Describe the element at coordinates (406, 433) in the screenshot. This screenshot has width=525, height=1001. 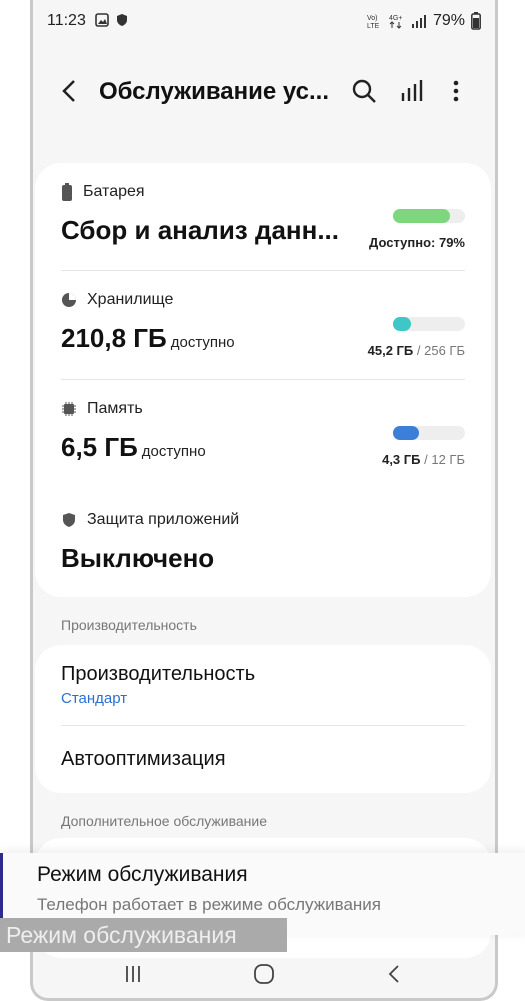
I see `memory-bar-fill` at that location.